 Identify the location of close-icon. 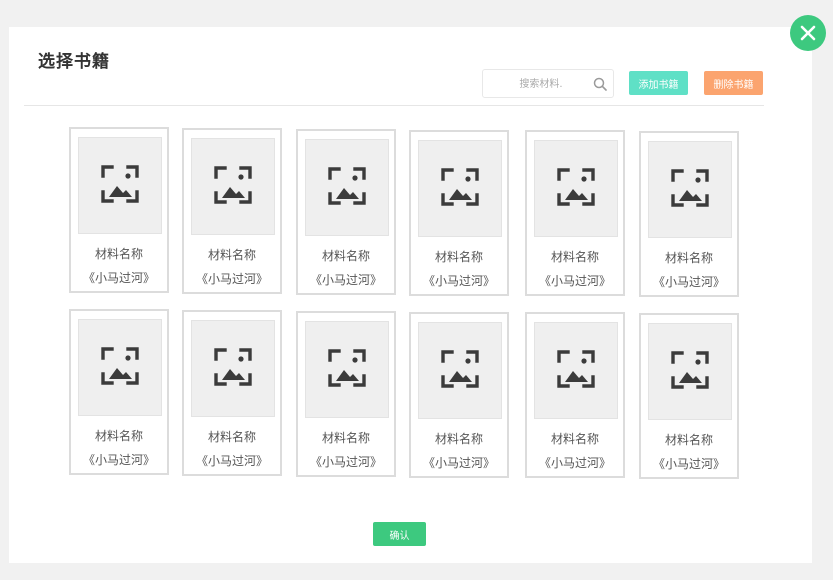
(808, 33).